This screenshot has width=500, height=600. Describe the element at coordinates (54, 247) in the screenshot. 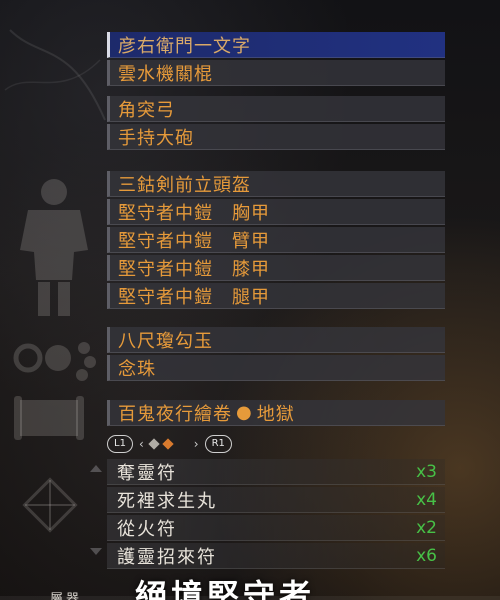

I see `armor-icon` at that location.